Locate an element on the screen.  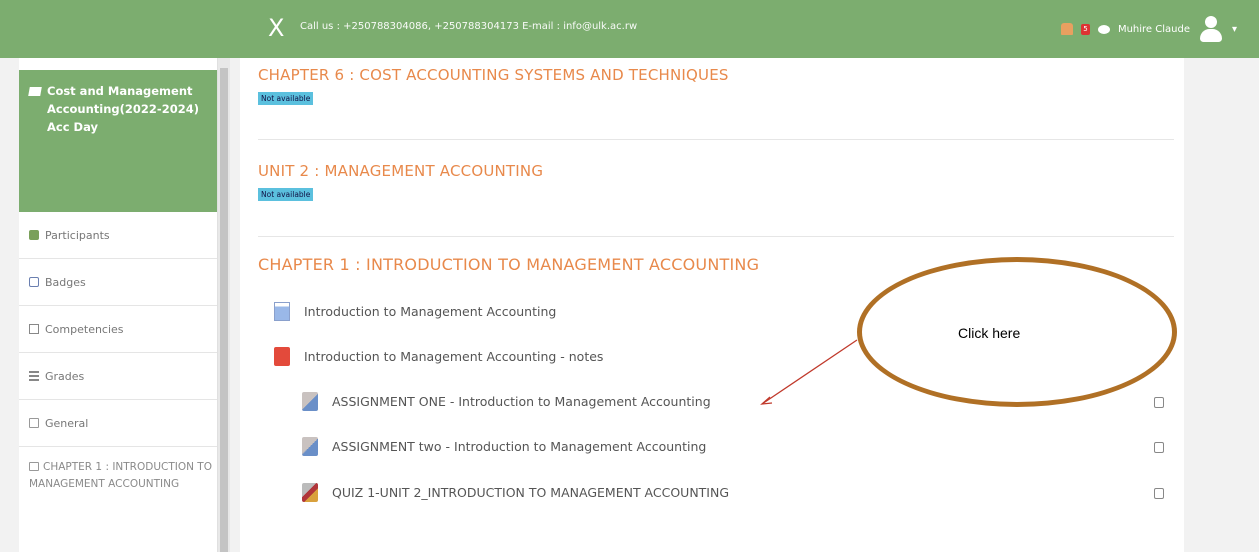
chevron-down-icon: ▾ is located at coordinates (1234, 29).